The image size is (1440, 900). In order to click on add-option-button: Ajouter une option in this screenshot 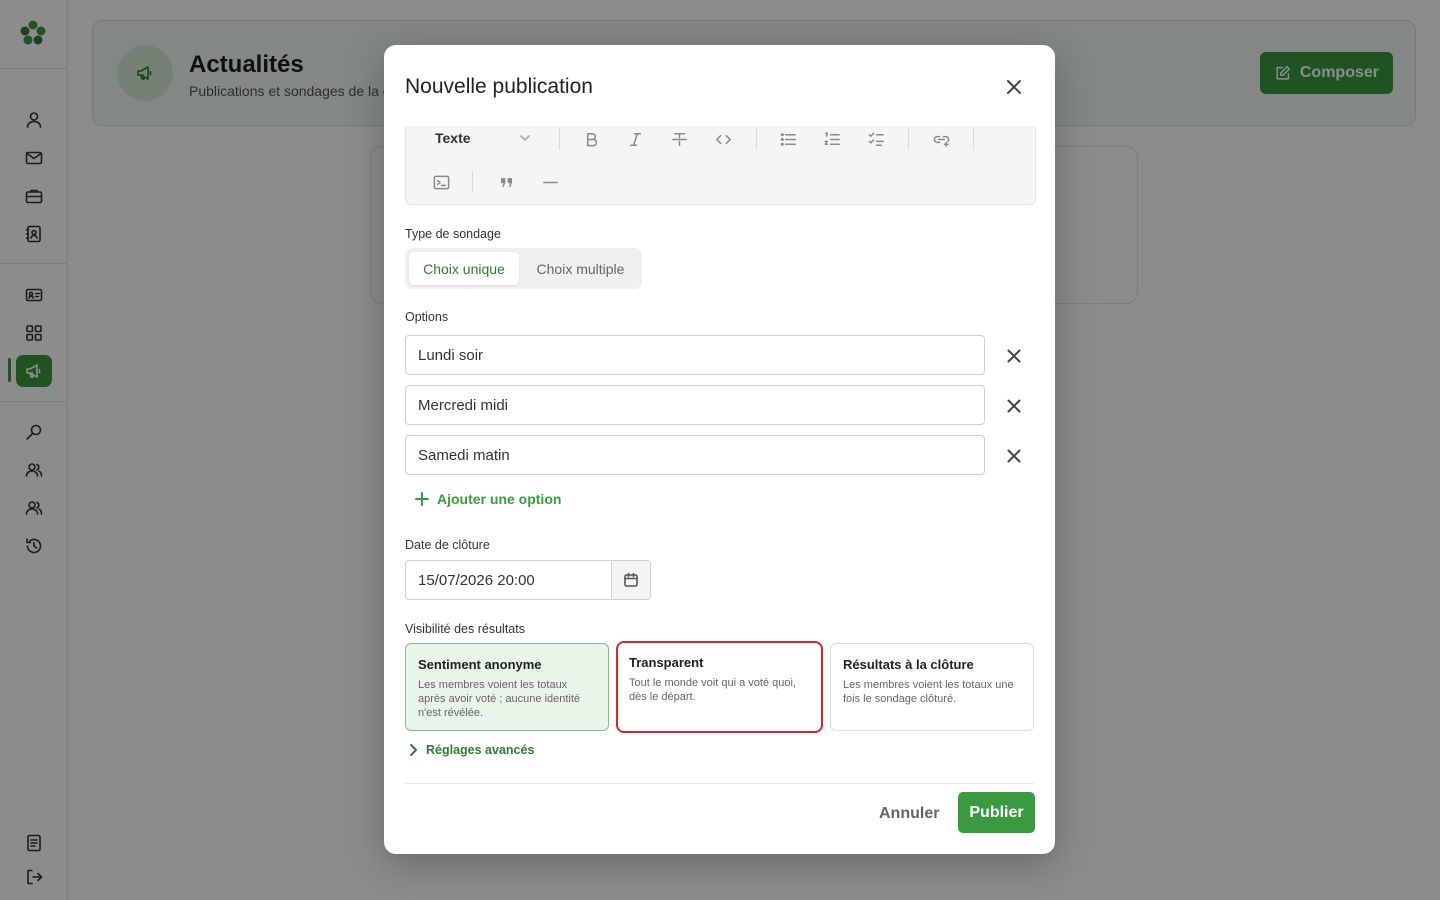, I will do `click(488, 499)`.